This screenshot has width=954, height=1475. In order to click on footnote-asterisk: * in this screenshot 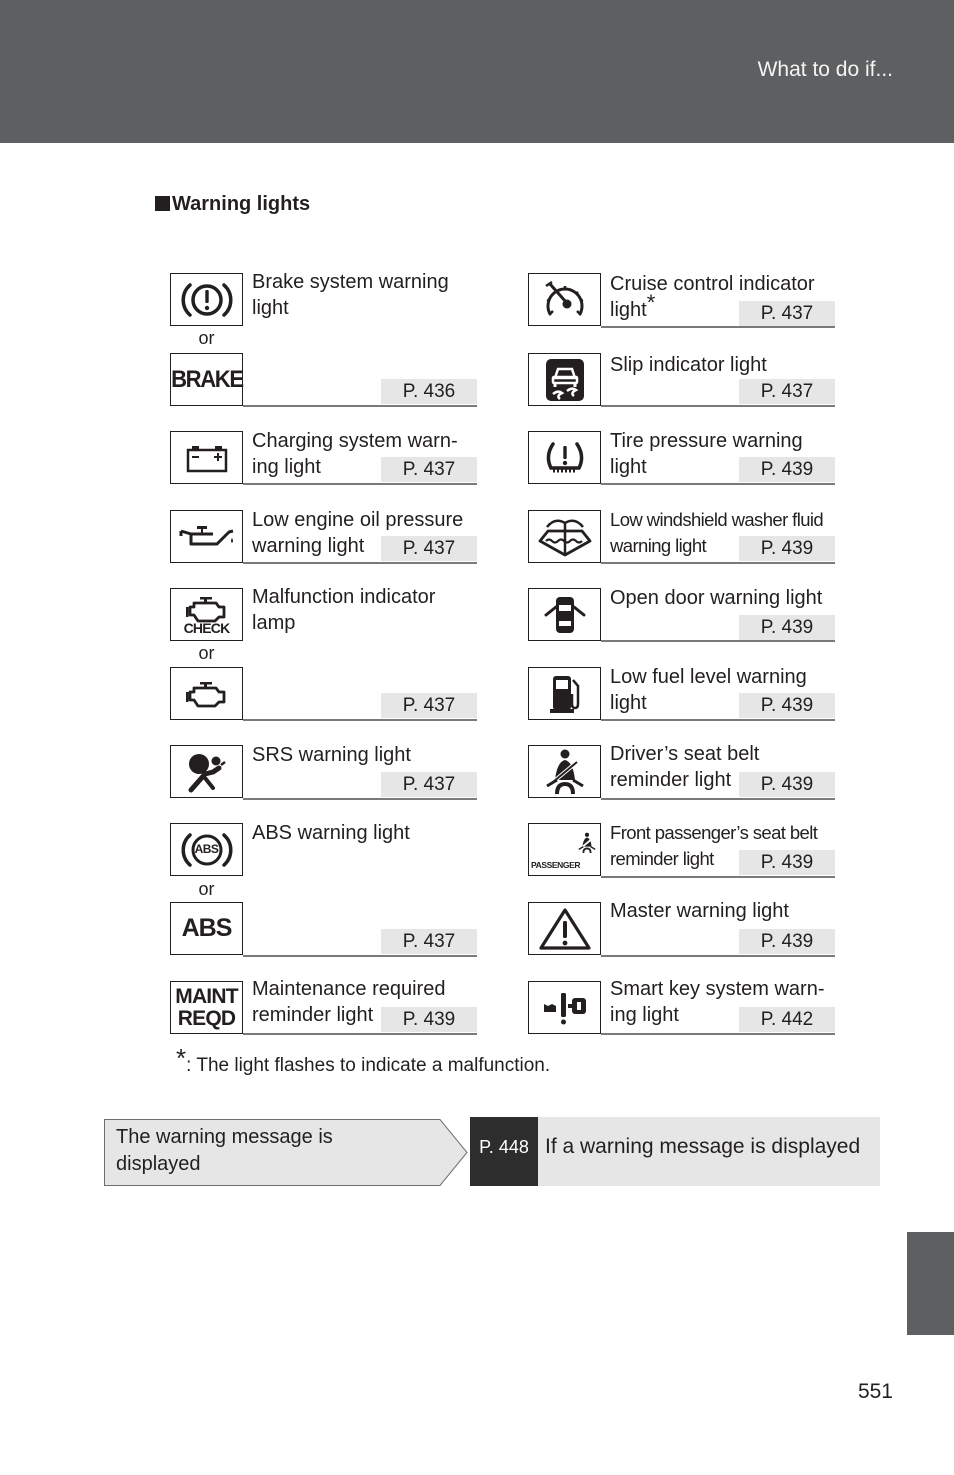, I will do `click(181, 1058)`.